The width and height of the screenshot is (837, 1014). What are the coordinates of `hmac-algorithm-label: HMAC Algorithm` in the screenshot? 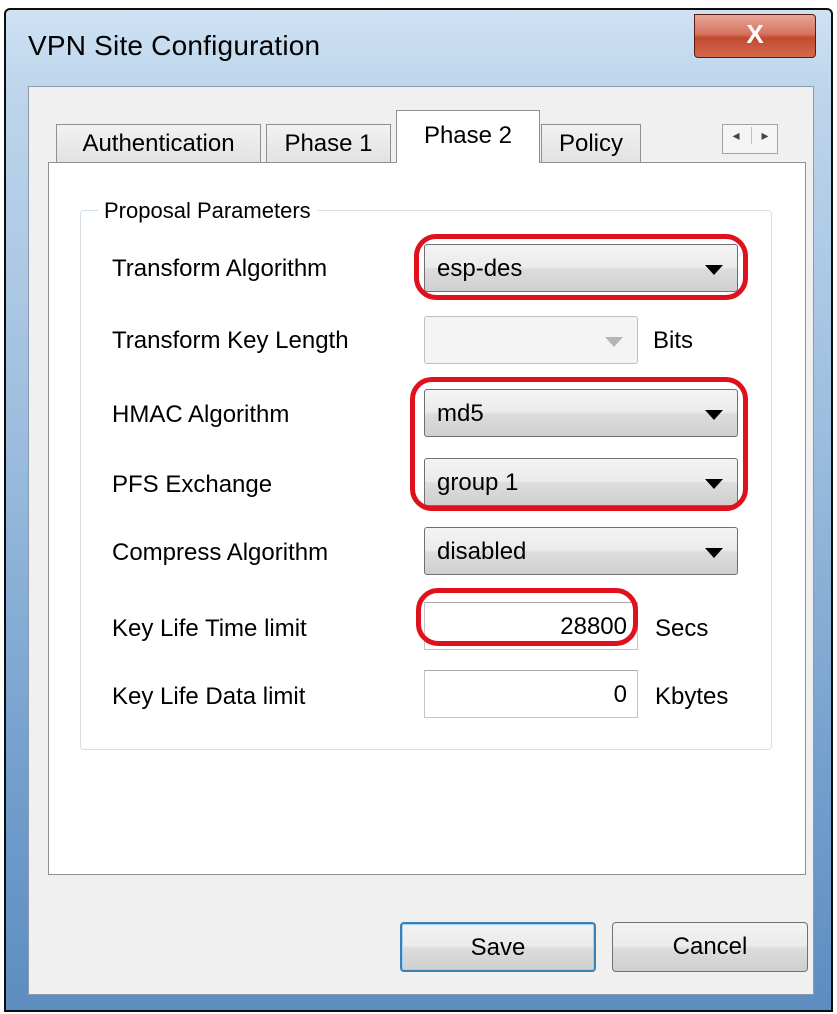 It's located at (201, 414).